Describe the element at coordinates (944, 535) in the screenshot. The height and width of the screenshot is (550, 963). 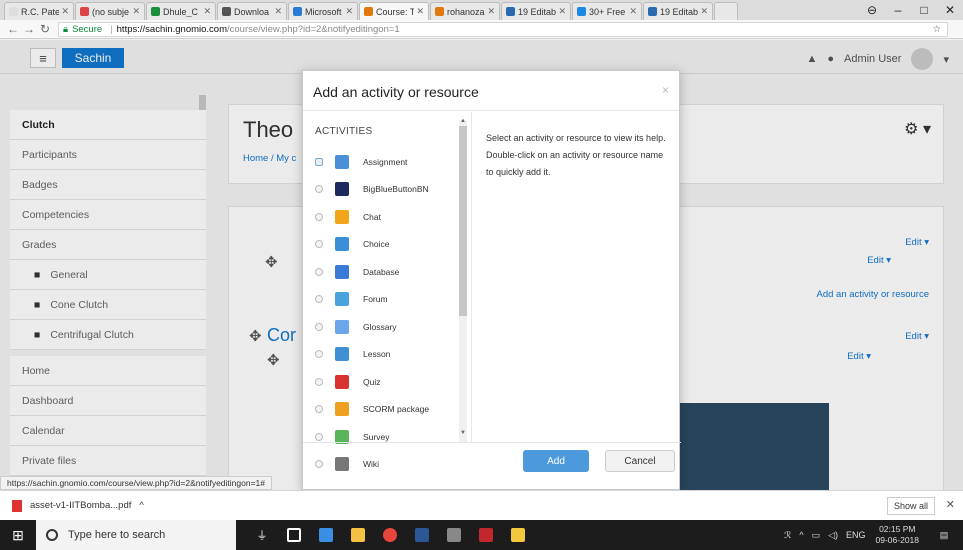
I see `notifications-center-icon: ▤` at that location.